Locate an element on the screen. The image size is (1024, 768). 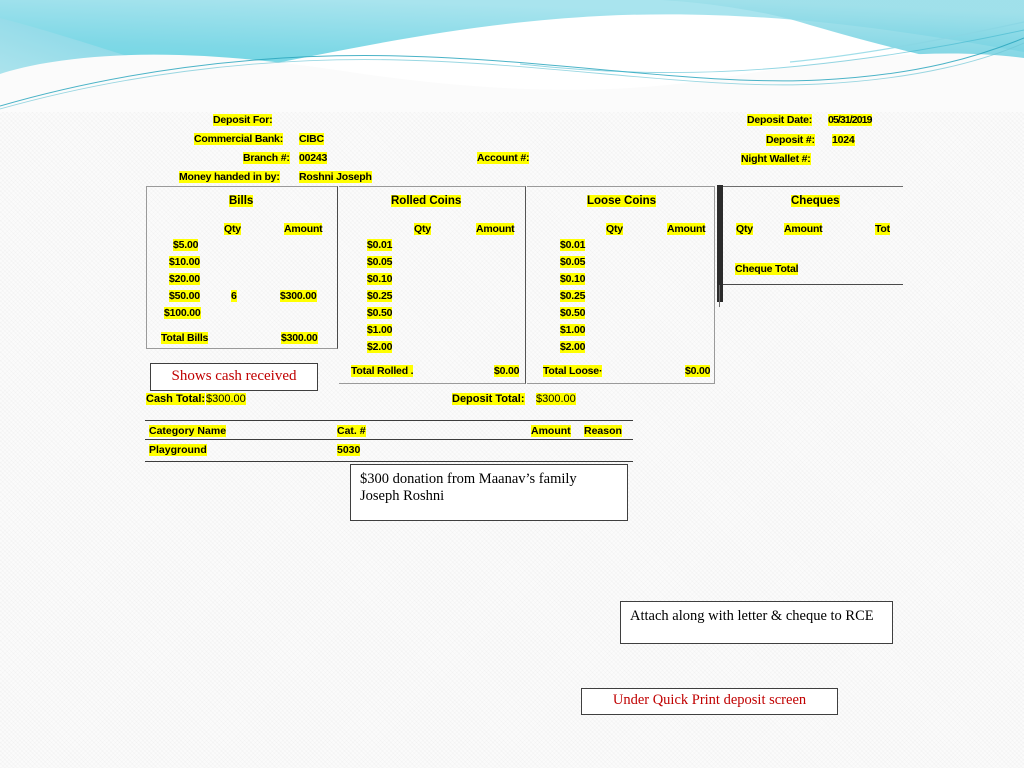
rolled-denom: $1.00 is located at coordinates (380, 330).